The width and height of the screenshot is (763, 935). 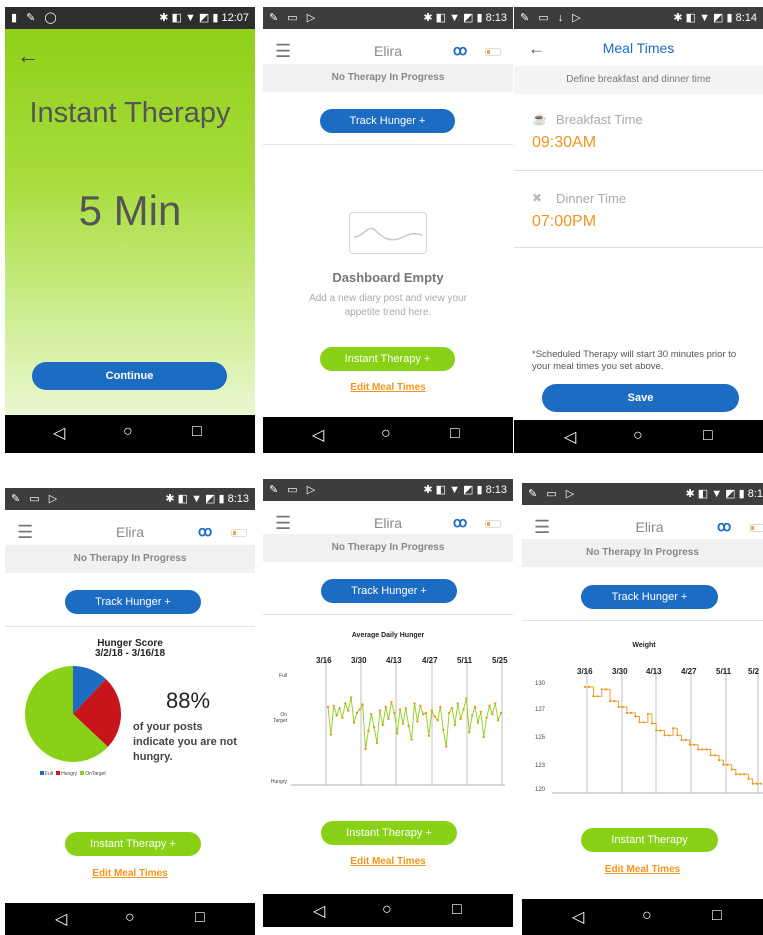 What do you see at coordinates (638, 18) in the screenshot?
I see `status-bar: ✎ ▭ ↓ ▷ ✱ ◧ ▼ ◩ ▮ 8:14` at bounding box center [638, 18].